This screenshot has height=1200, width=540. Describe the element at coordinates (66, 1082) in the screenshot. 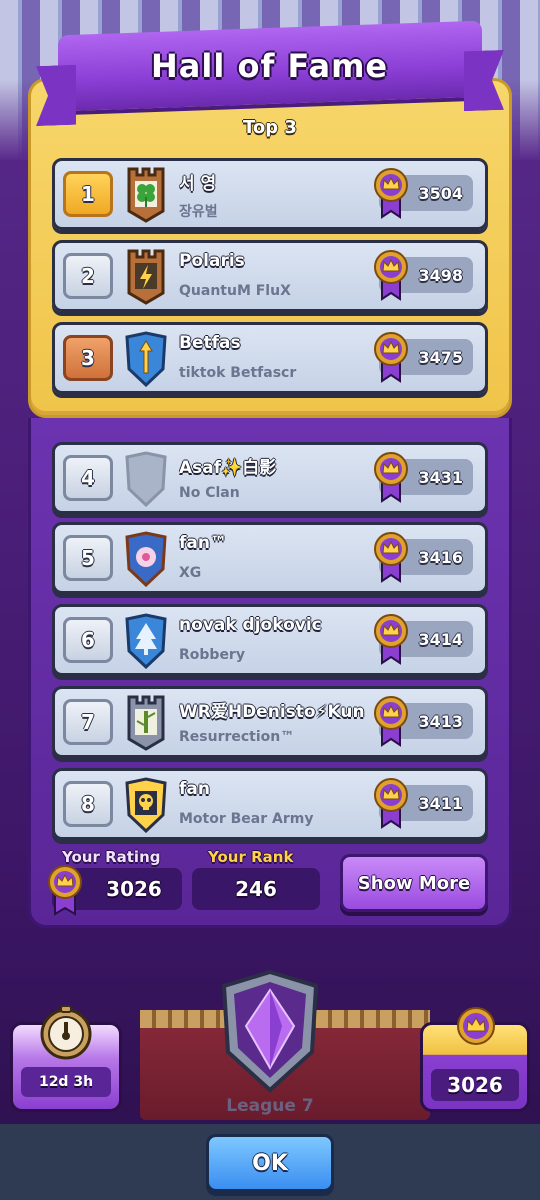

I see `season-timer: 12d 3h` at that location.